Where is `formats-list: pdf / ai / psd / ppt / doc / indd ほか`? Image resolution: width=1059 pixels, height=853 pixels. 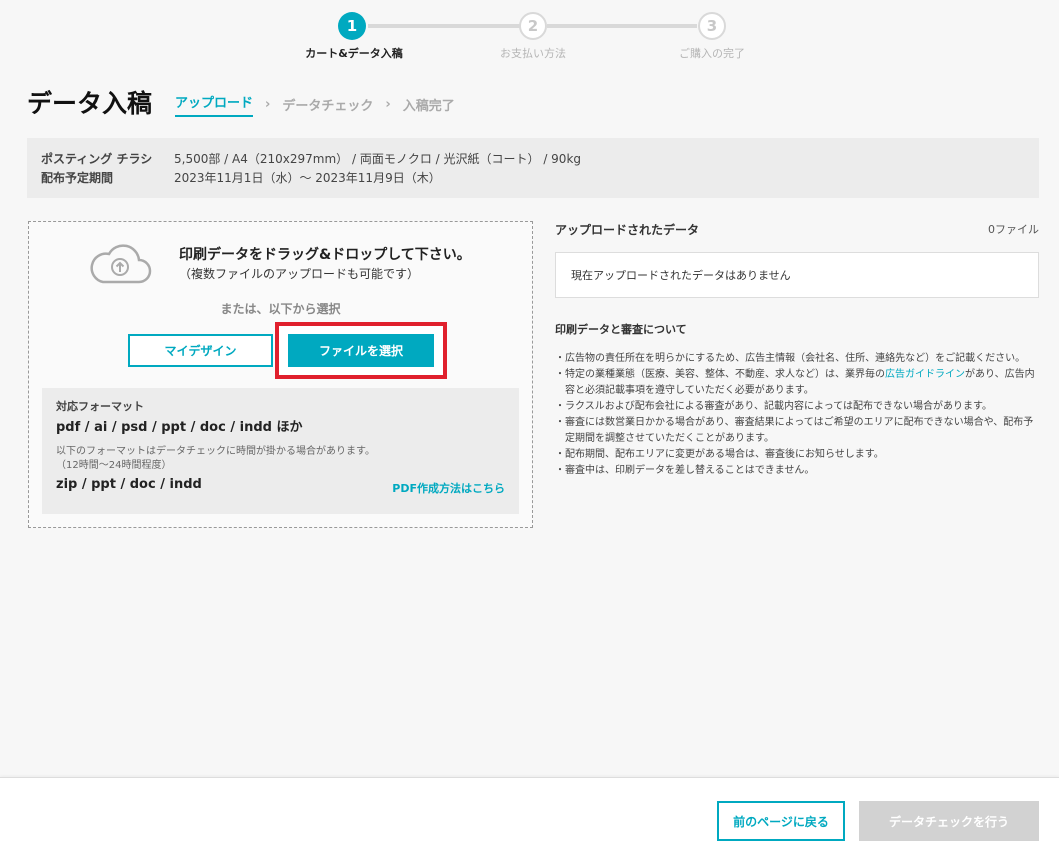 formats-list: pdf / ai / psd / ppt / doc / indd ほか is located at coordinates (179, 427).